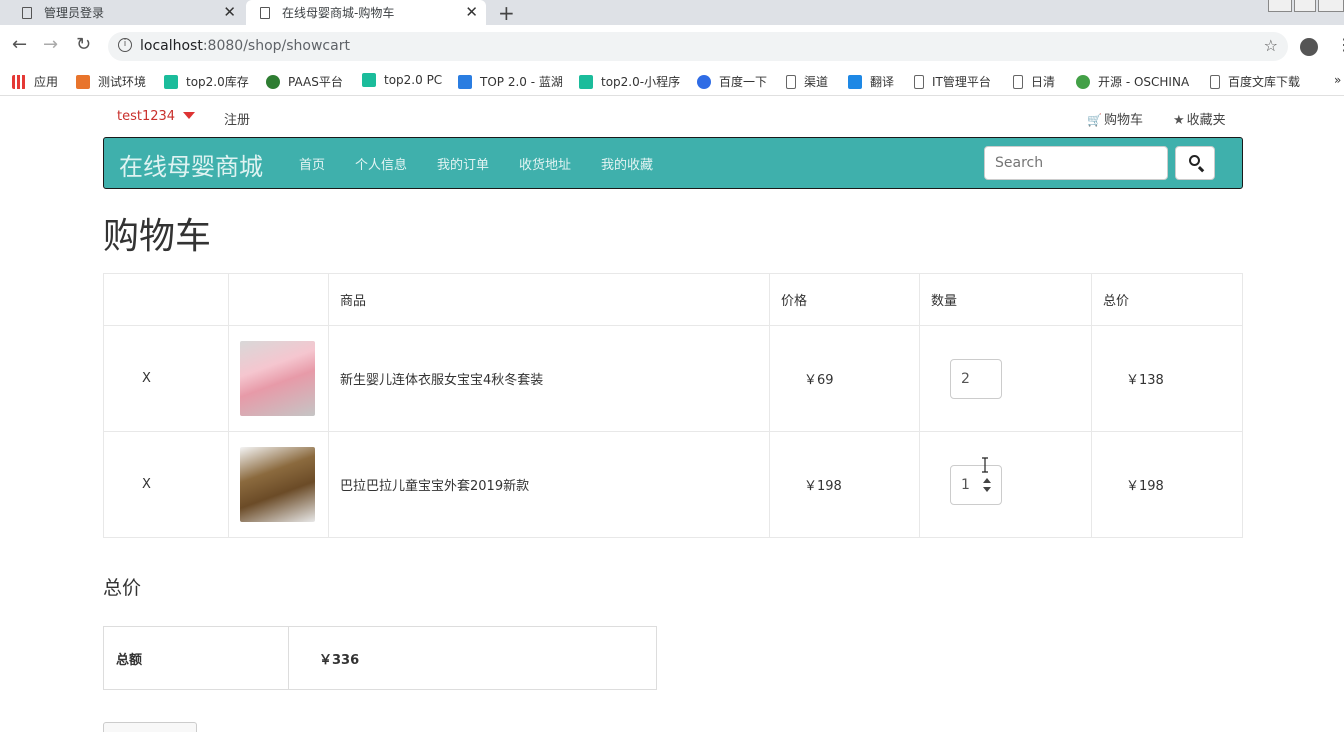 Image resolution: width=1344 pixels, height=732 pixels. I want to click on bookmark-riqing: 日清, so click(1034, 81).